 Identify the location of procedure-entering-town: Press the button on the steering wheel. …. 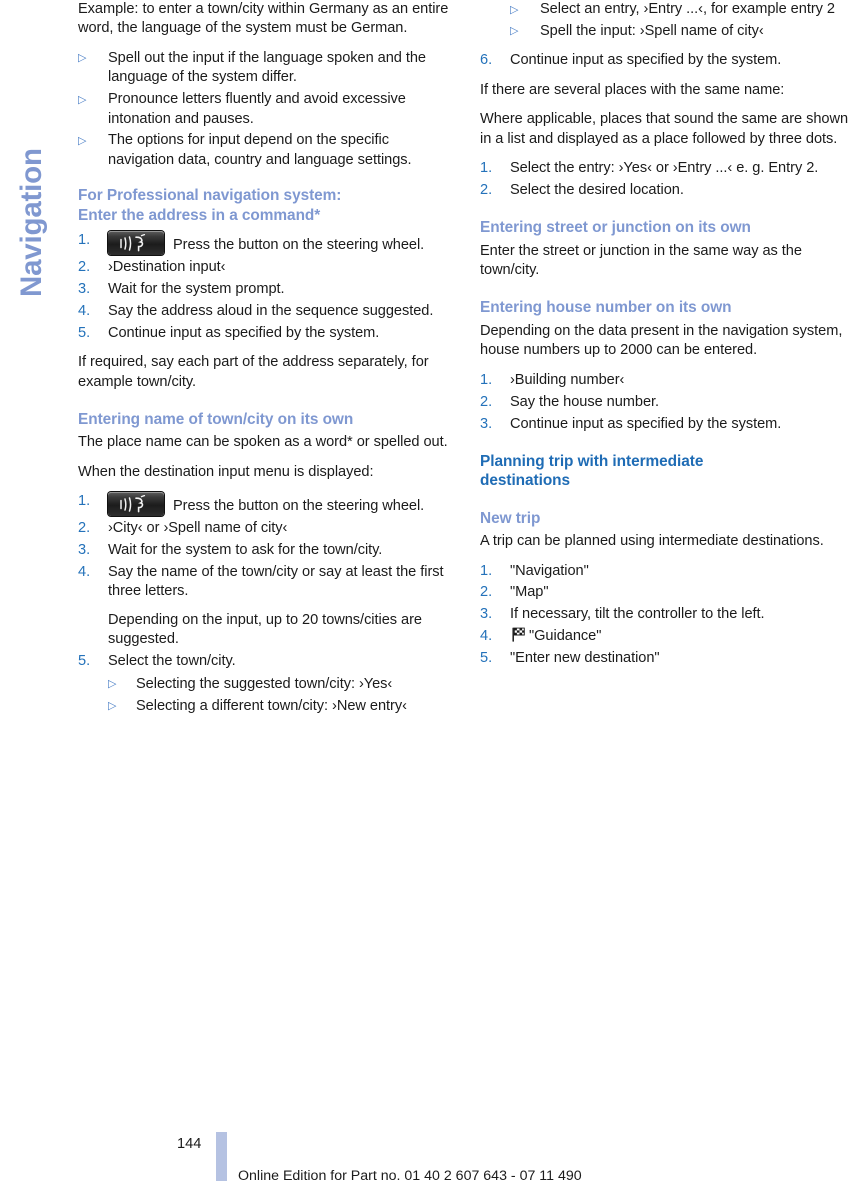
(267, 604).